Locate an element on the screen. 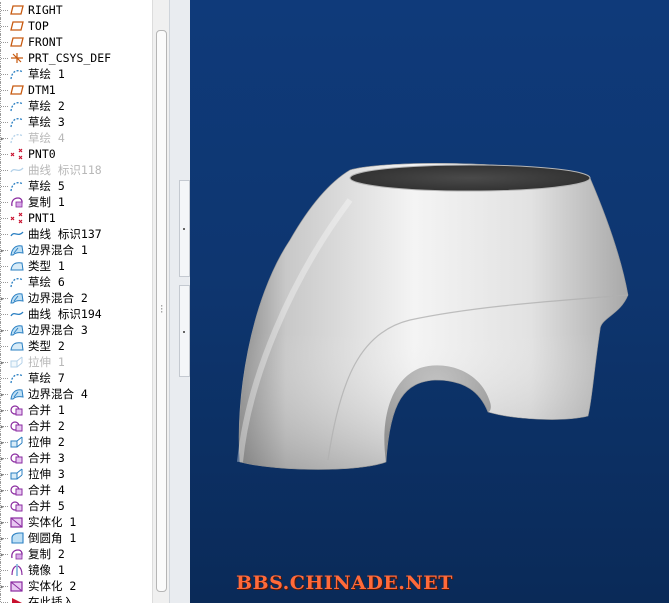  tree-item: 镜像 1 is located at coordinates (76, 570).